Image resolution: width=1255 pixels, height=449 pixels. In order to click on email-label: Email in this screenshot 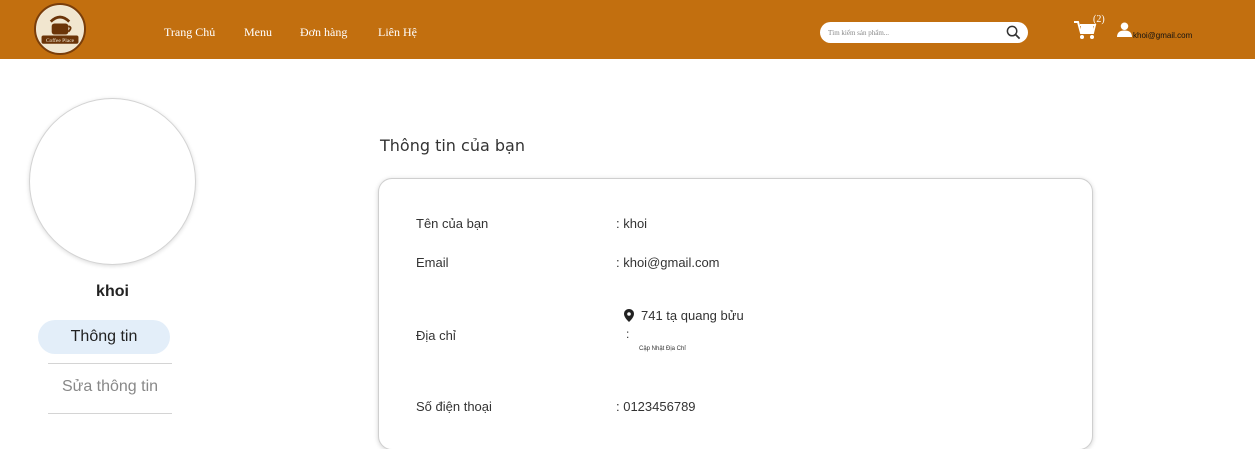, I will do `click(432, 262)`.